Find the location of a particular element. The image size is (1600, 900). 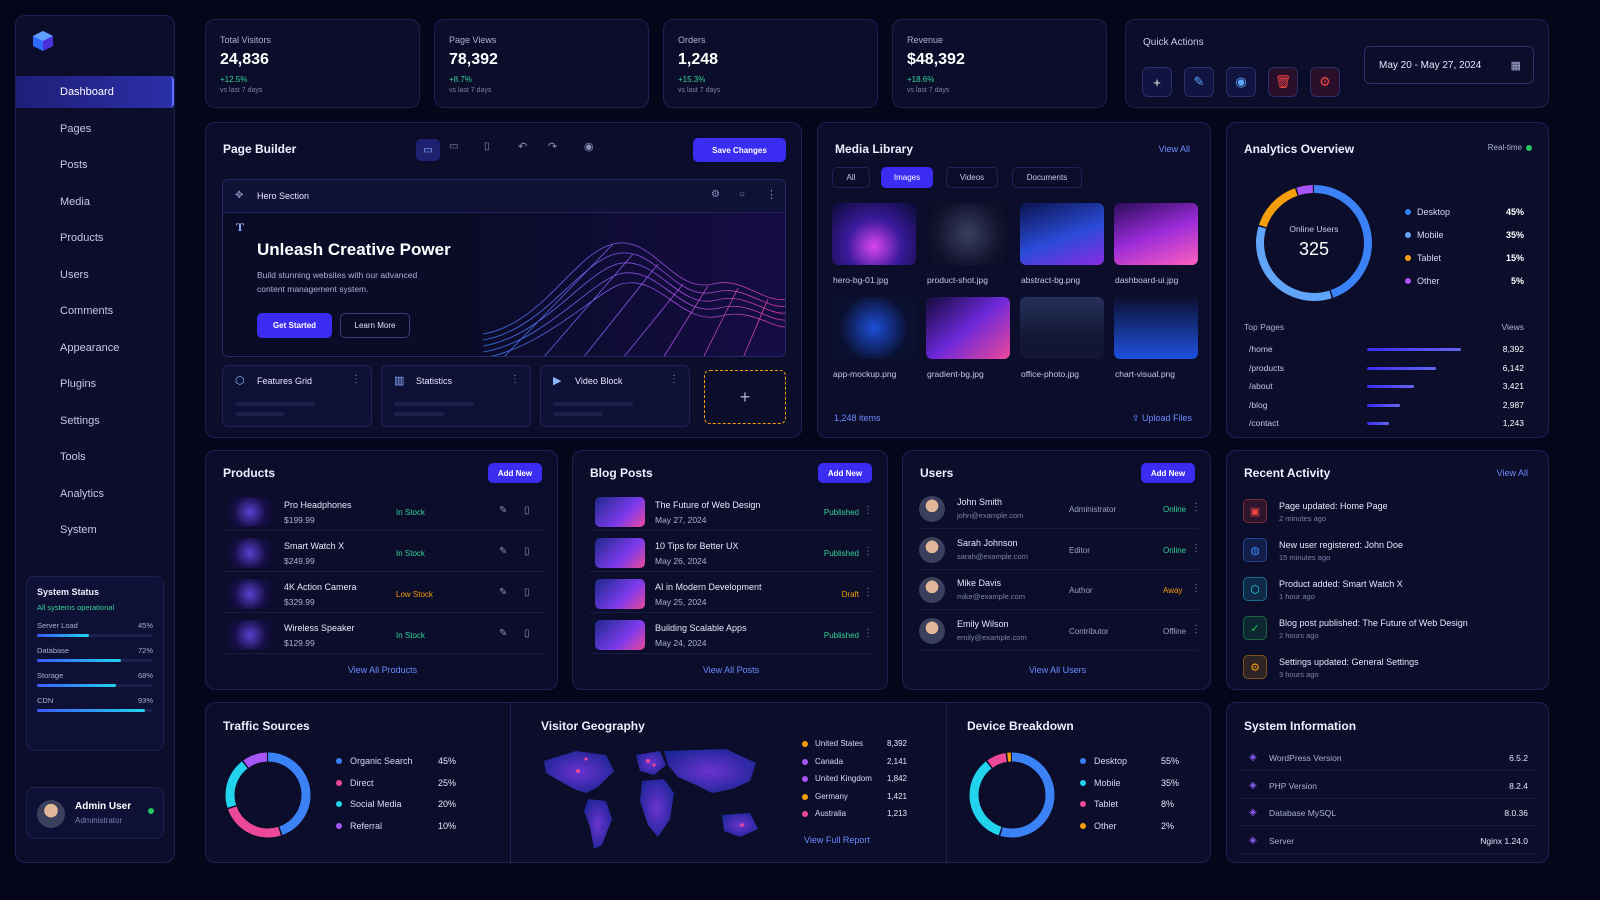

save-changes-button: Save Changes is located at coordinates (739, 150).